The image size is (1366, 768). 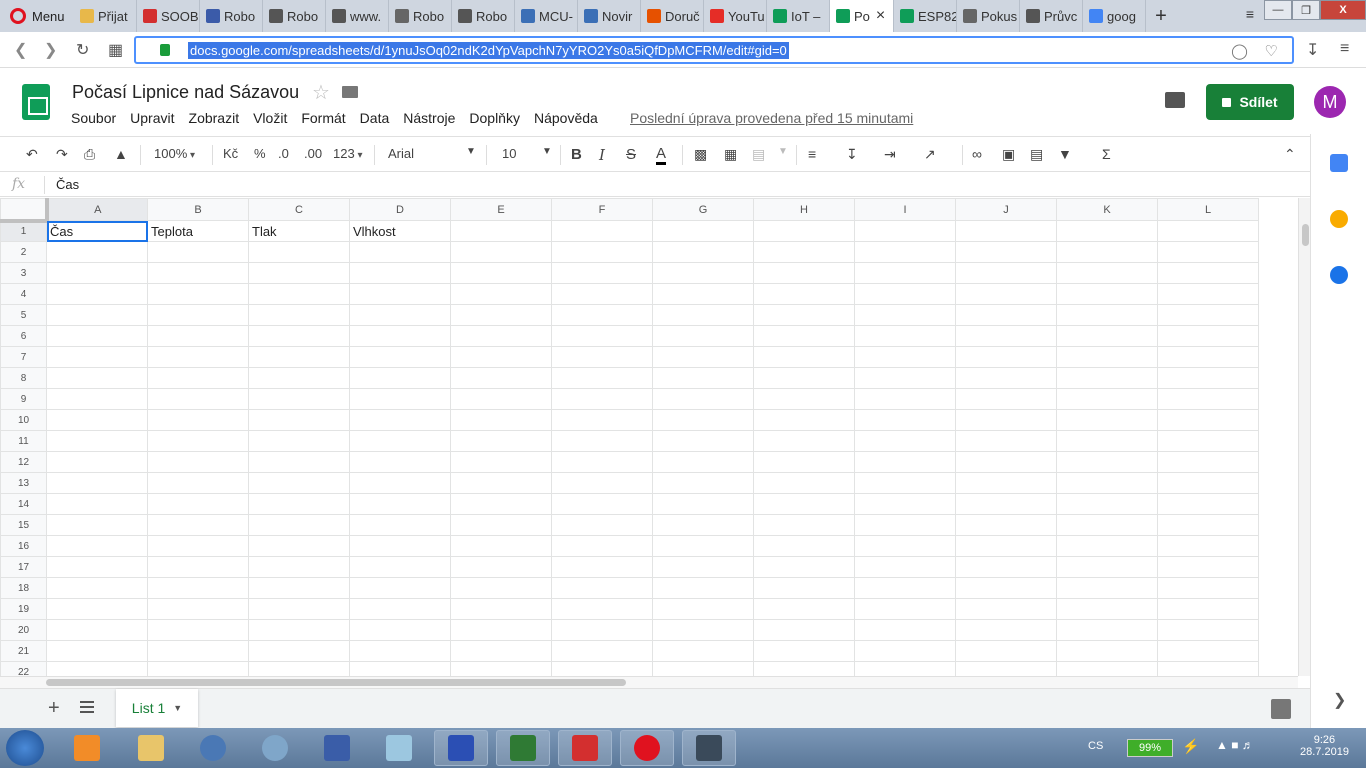 I want to click on system-tray: ▲ ■ ♬, so click(x=1235, y=745).